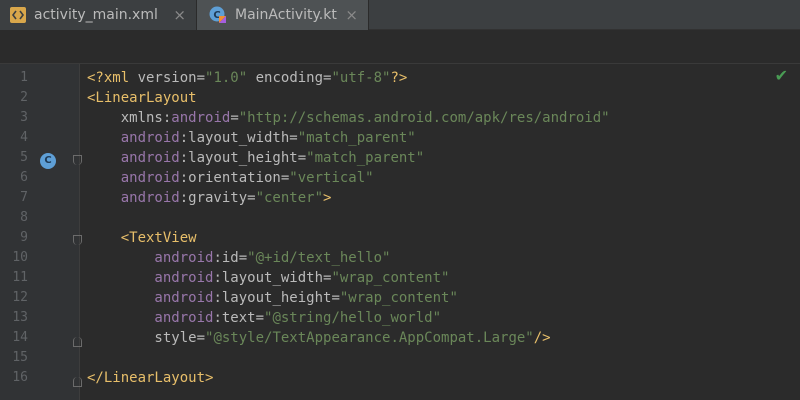  What do you see at coordinates (146, 338) in the screenshot?
I see `code-token: style=` at bounding box center [146, 338].